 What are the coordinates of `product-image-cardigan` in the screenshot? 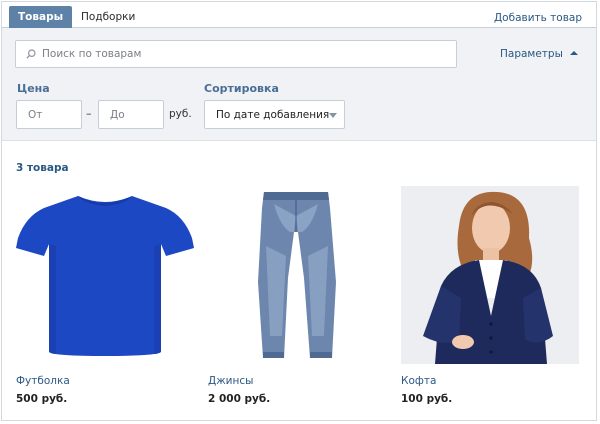 It's located at (490, 275).